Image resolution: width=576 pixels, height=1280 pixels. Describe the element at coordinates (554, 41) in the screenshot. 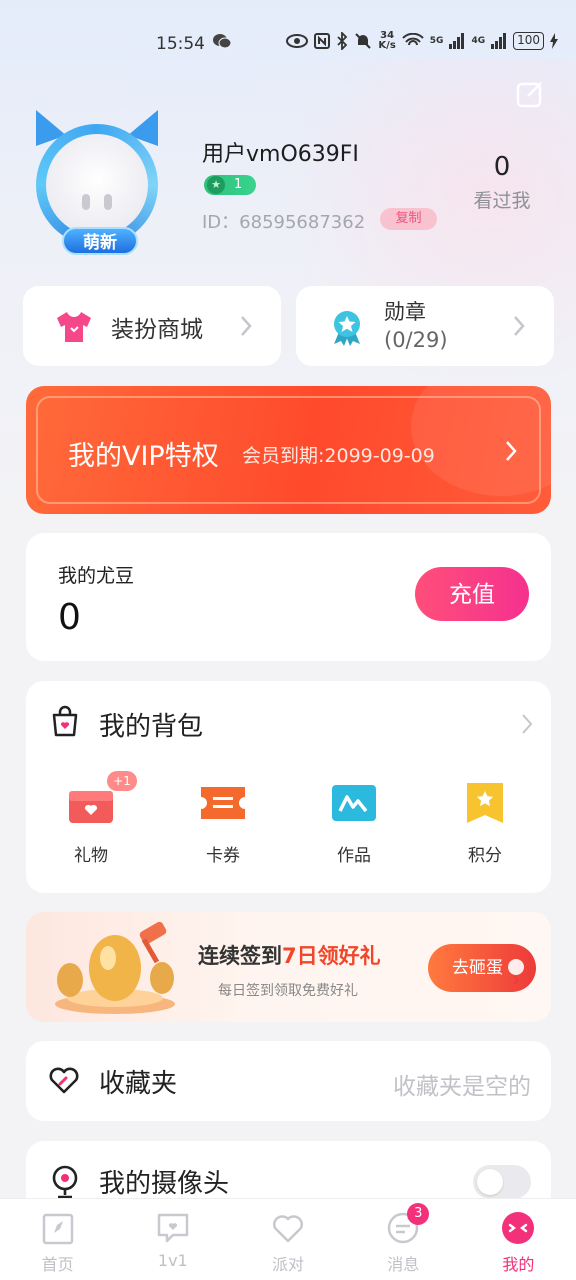

I see `charging-icon` at that location.